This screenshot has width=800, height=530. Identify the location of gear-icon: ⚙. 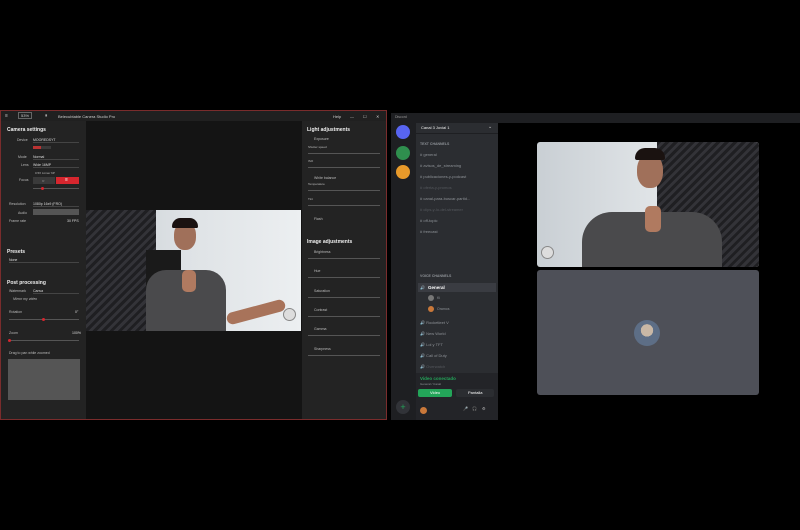
(484, 408).